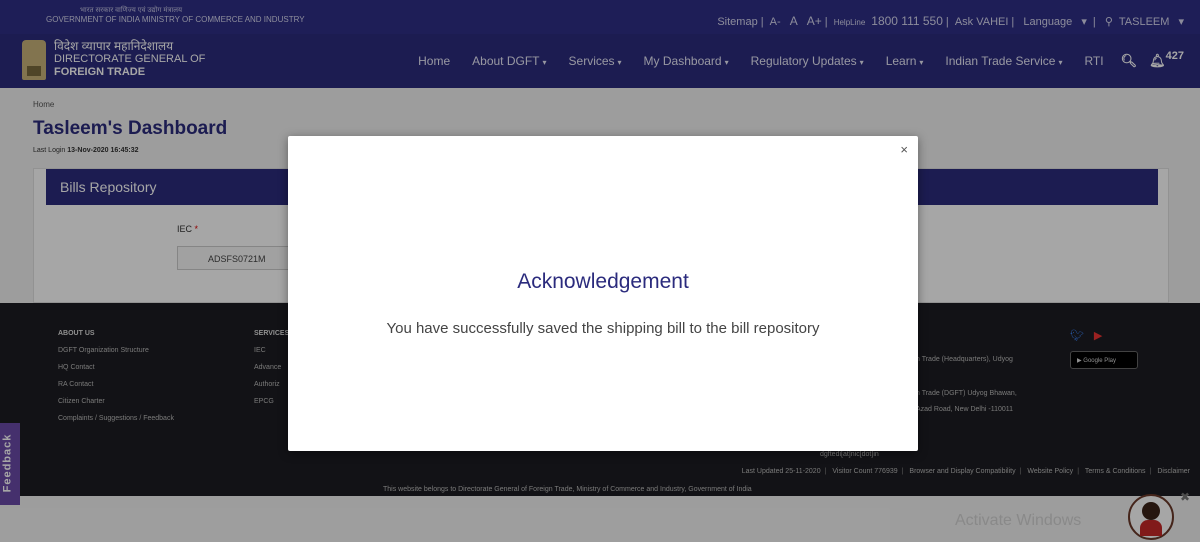 Image resolution: width=1200 pixels, height=542 pixels. I want to click on modal-close-button: ×, so click(904, 149).